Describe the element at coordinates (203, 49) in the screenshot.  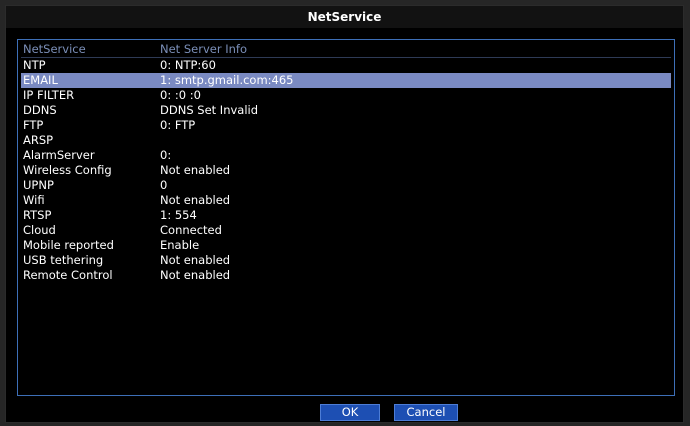
I see `header-net-server-info: Net Server Info` at that location.